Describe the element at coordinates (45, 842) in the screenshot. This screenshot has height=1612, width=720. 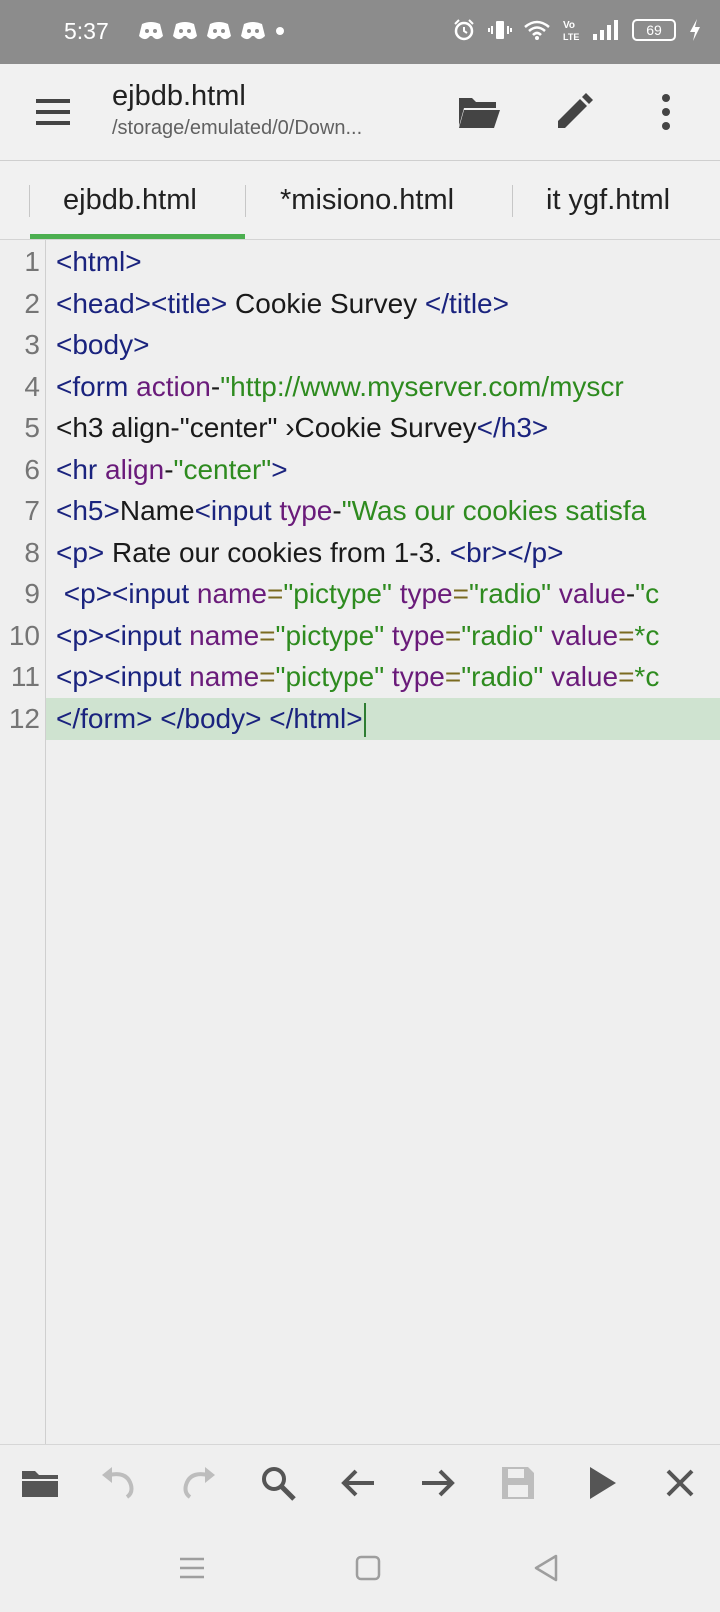
I see `gutter-divider` at that location.